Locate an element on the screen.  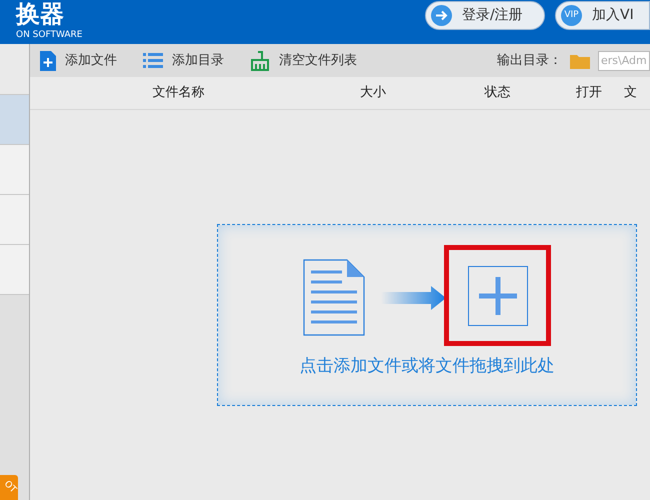
broom-icon is located at coordinates (260, 60).